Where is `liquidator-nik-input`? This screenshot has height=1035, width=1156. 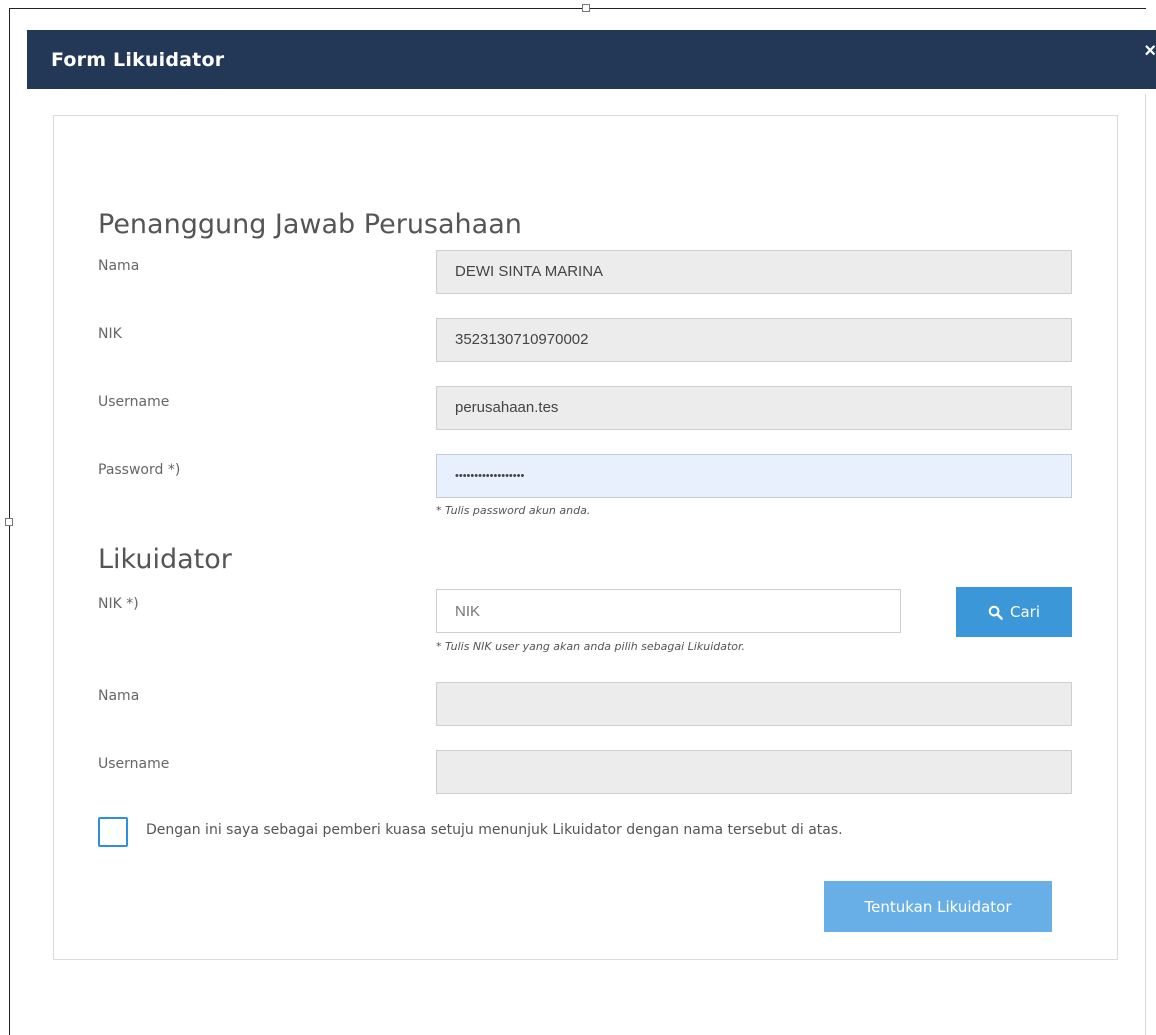
liquidator-nik-input is located at coordinates (668, 611).